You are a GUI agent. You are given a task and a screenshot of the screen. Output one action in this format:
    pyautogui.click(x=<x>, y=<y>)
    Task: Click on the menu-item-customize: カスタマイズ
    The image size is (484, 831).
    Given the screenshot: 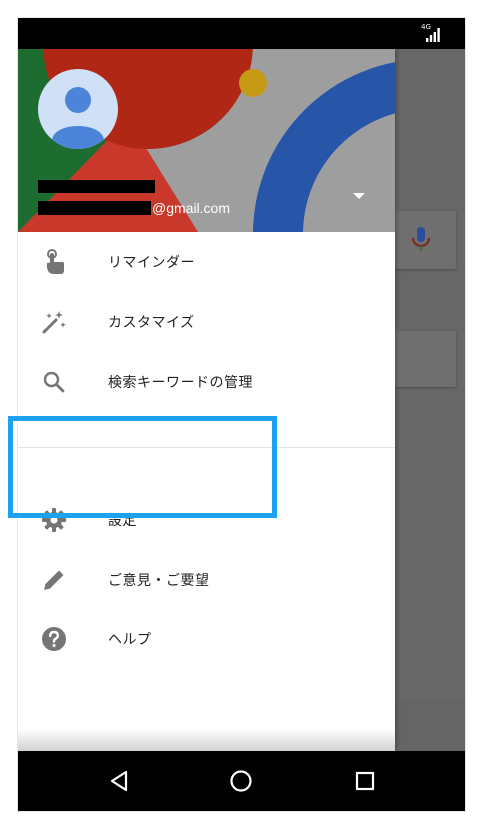 What is the action you would take?
    pyautogui.click(x=206, y=322)
    